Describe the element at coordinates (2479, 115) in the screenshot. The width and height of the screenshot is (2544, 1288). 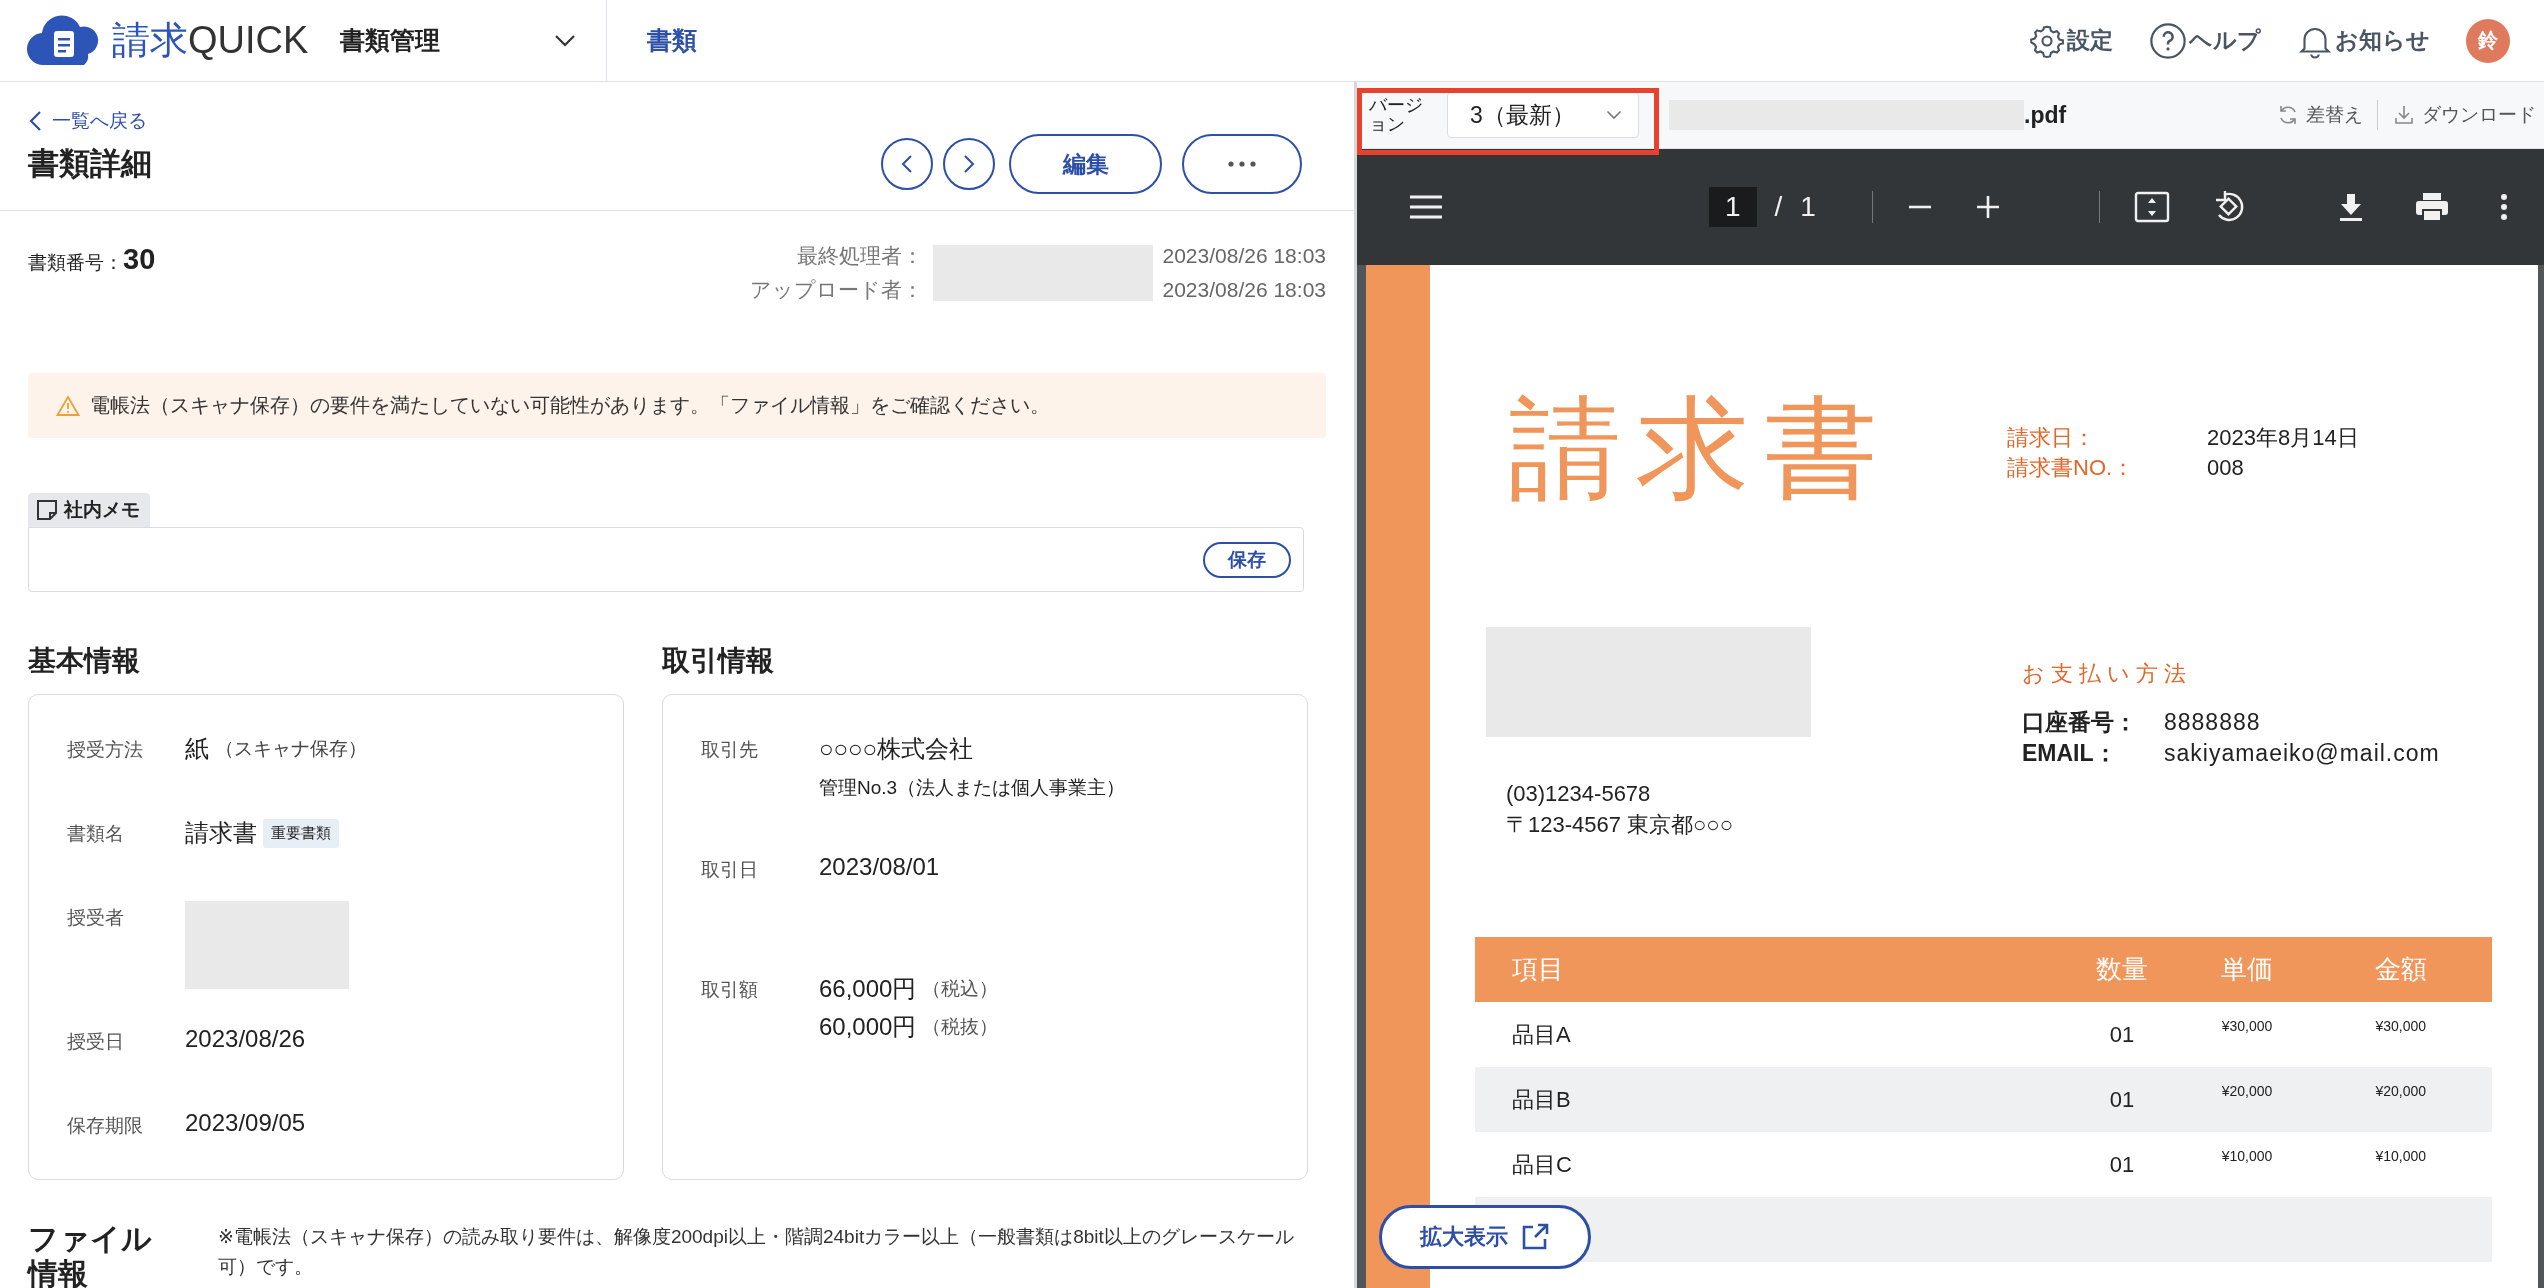
I see `toolbar-link: ダウンロード` at that location.